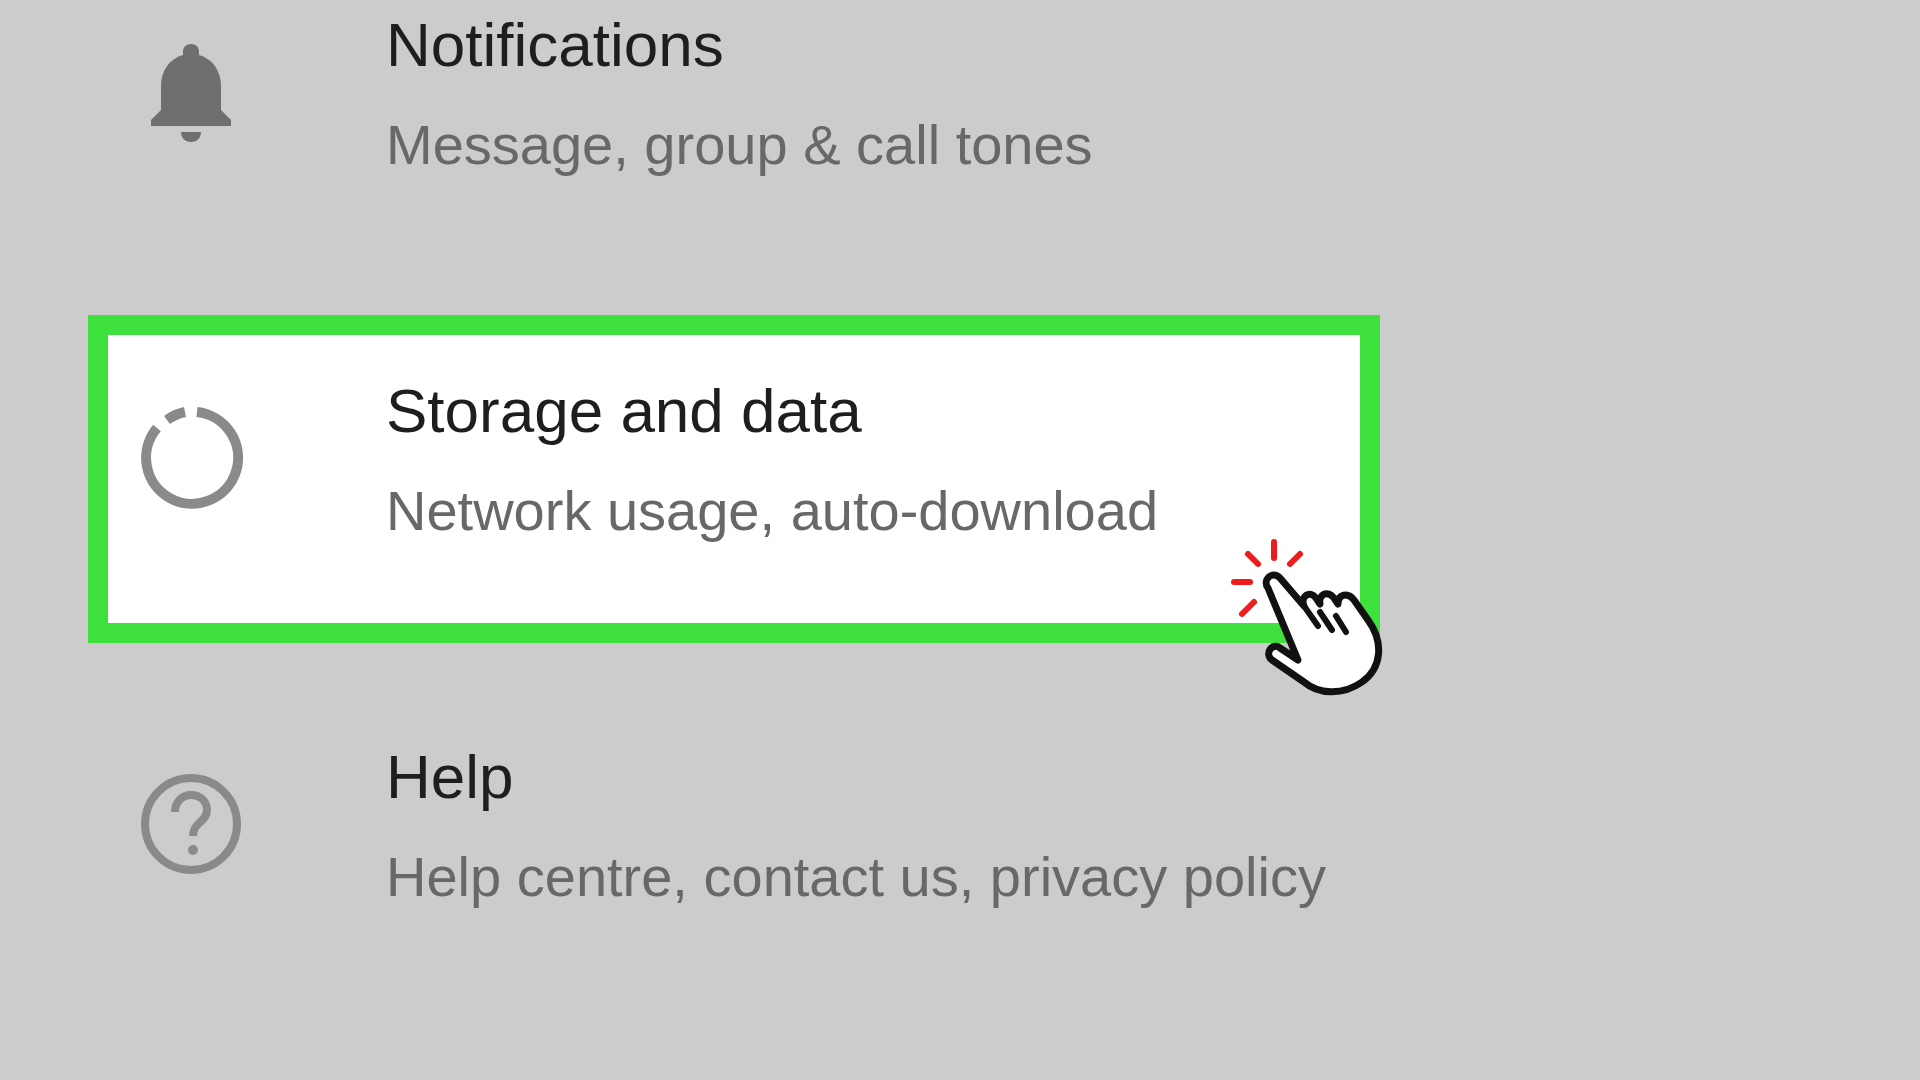  Describe the element at coordinates (739, 145) in the screenshot. I see `setting-description: Message, group & call tones` at that location.